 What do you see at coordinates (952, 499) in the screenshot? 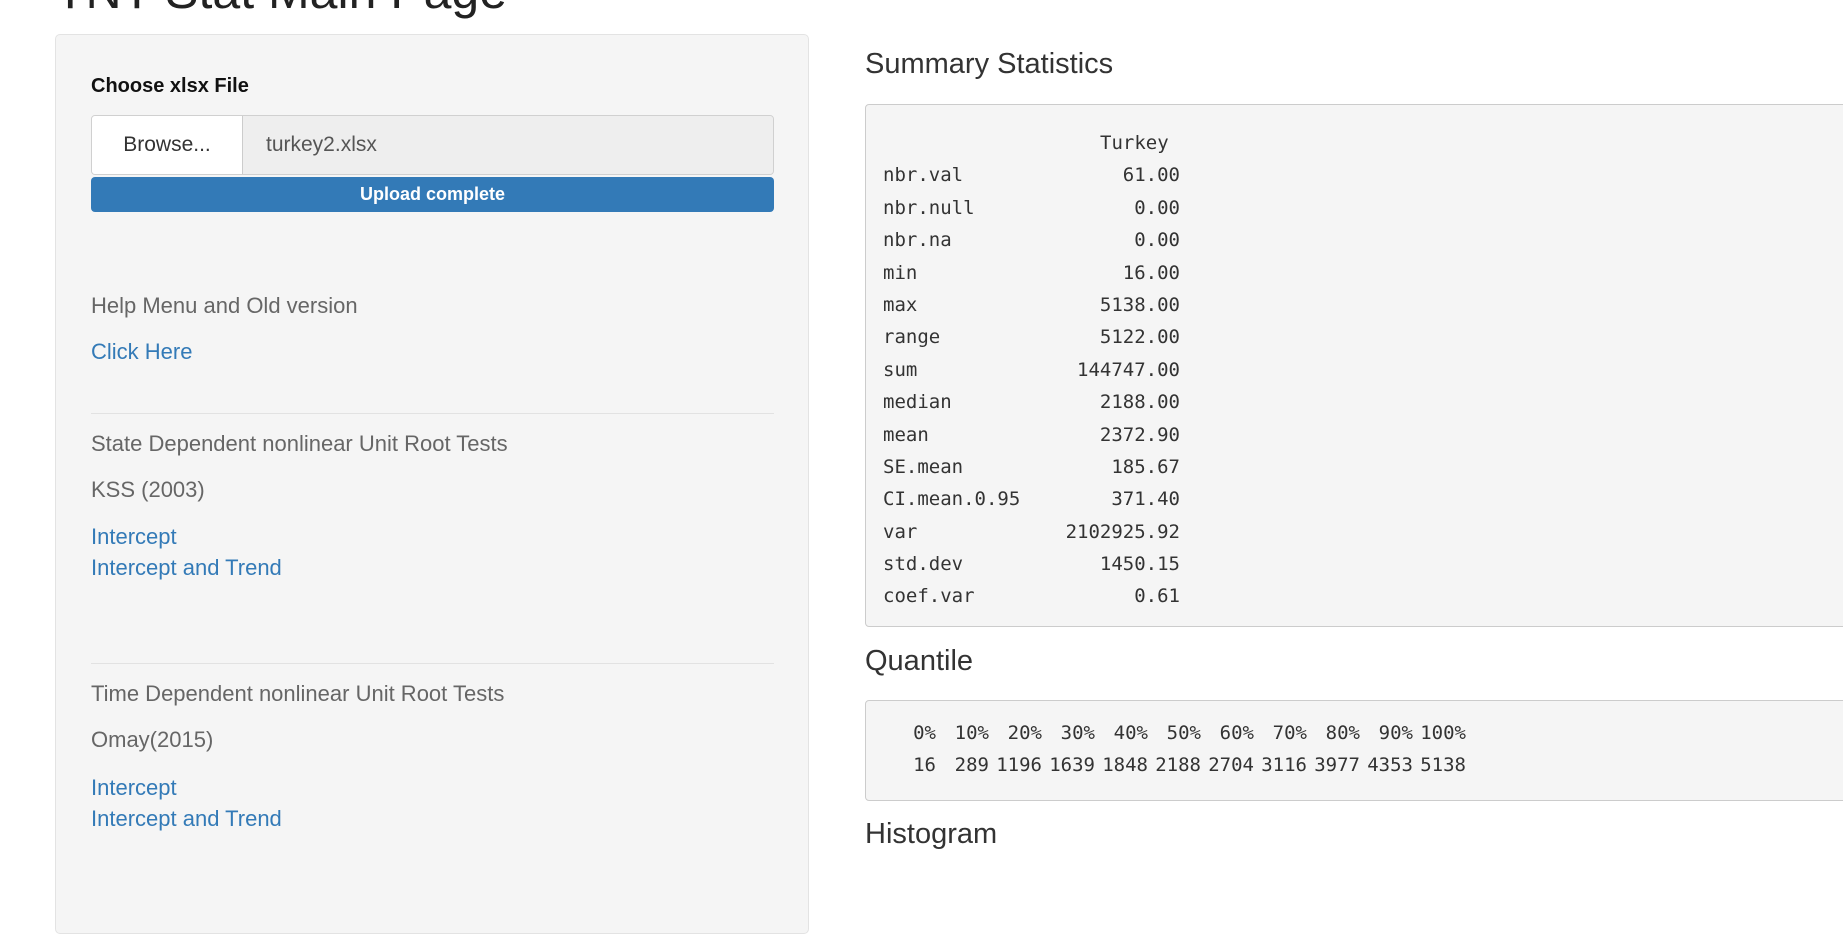
I see `stat-key: CI.mean.0.95` at bounding box center [952, 499].